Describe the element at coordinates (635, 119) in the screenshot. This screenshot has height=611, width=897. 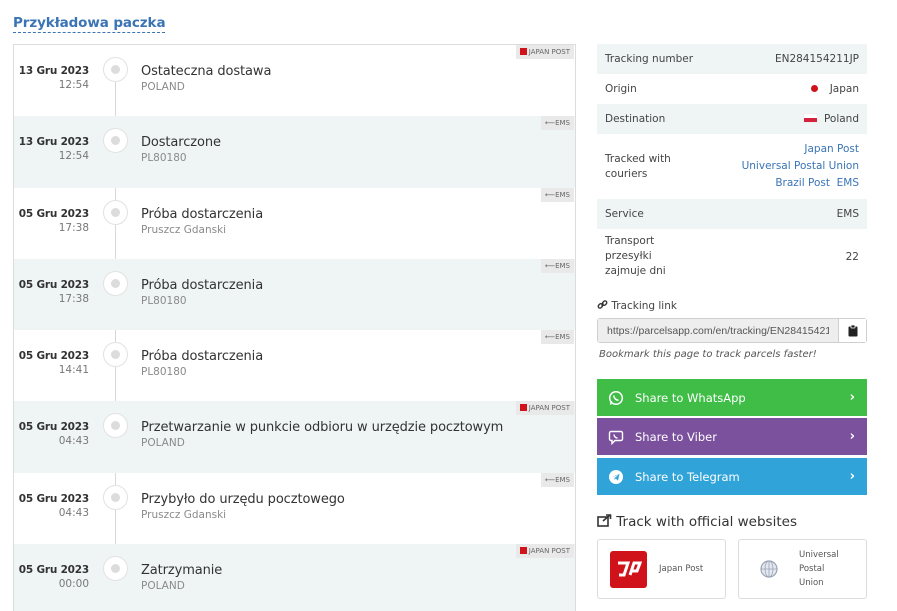
I see `destination-label: Destination` at that location.